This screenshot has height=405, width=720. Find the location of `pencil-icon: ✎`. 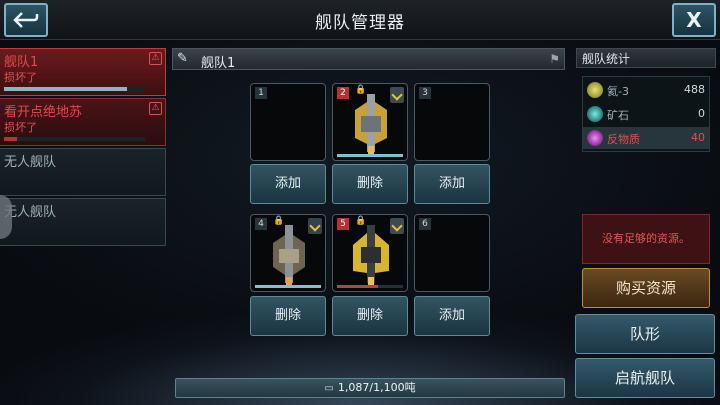

pencil-icon: ✎ is located at coordinates (182, 58).